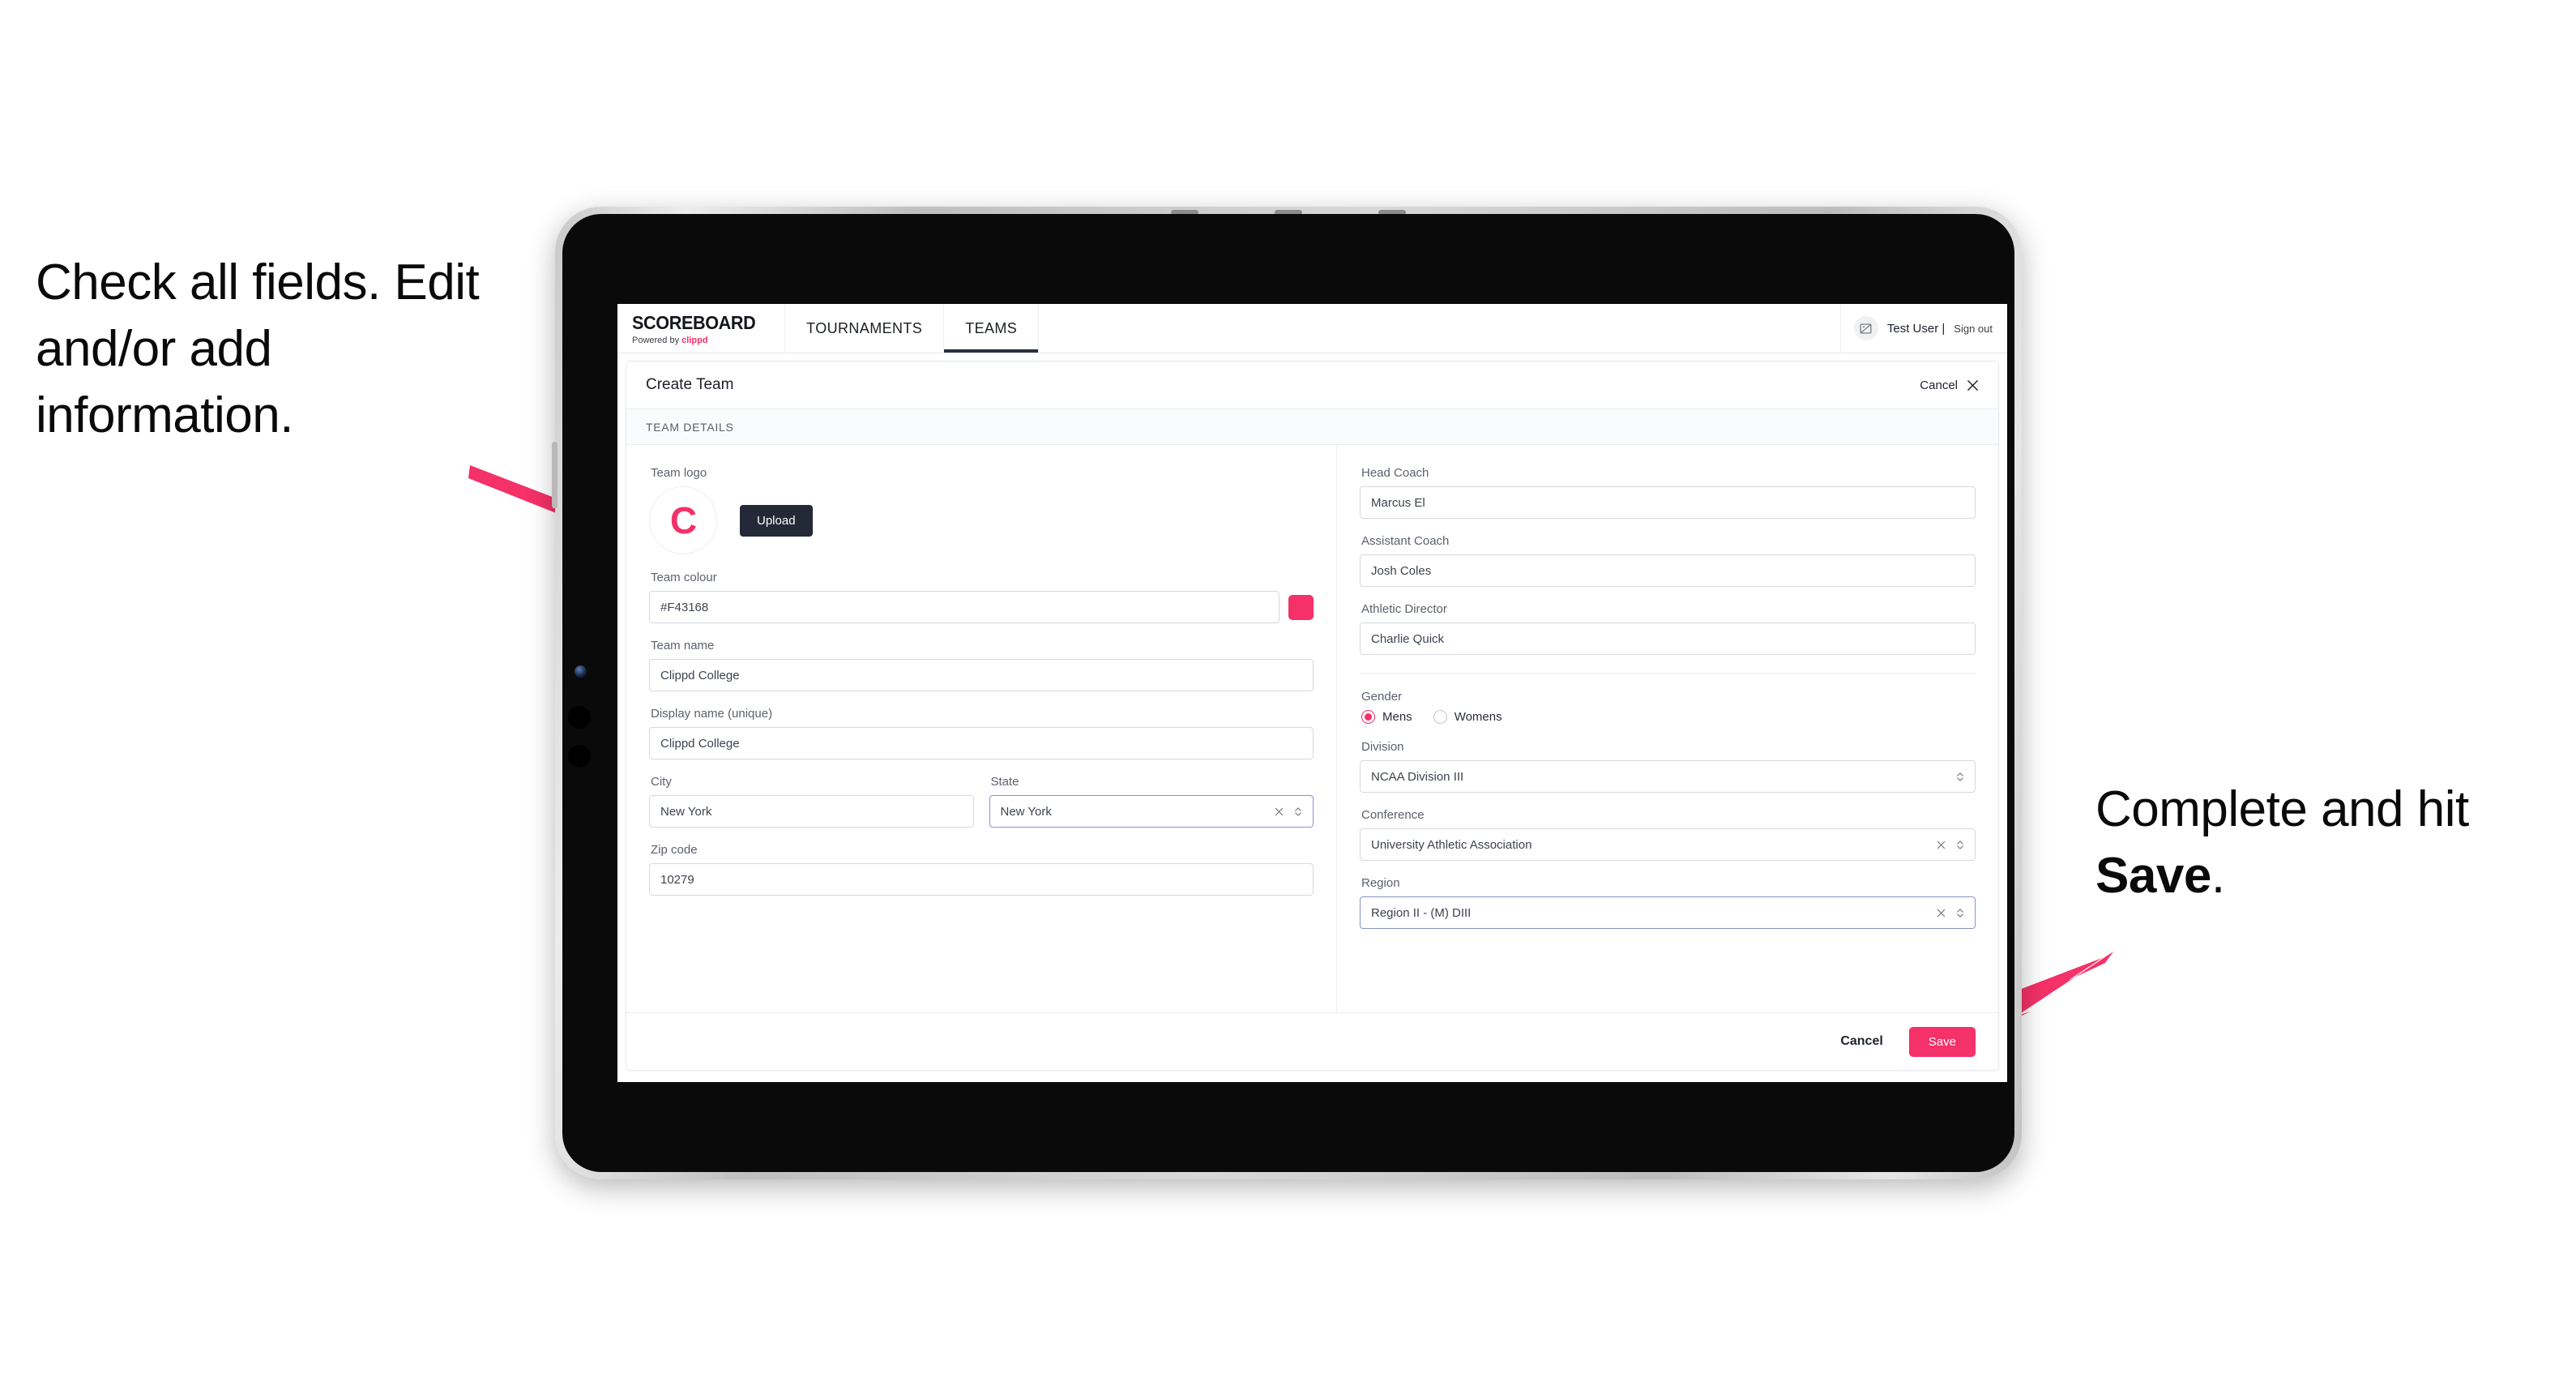 The height and width of the screenshot is (1386, 2576). What do you see at coordinates (1004, 782) in the screenshot?
I see `state-label: State` at bounding box center [1004, 782].